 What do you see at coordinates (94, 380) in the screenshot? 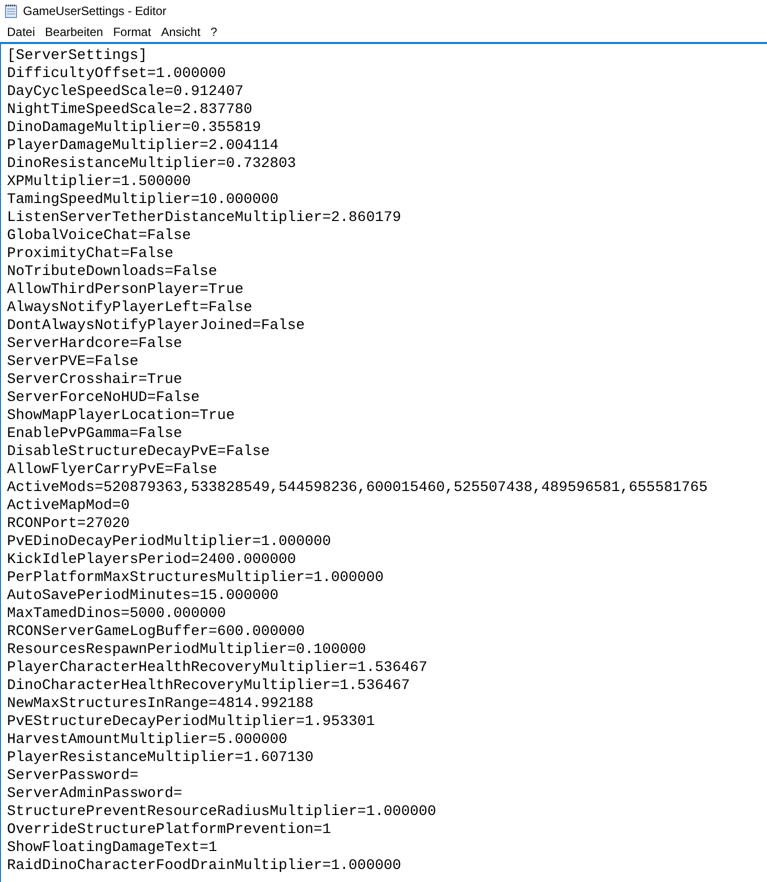
I see `text-line: ServerCrosshair=True` at bounding box center [94, 380].